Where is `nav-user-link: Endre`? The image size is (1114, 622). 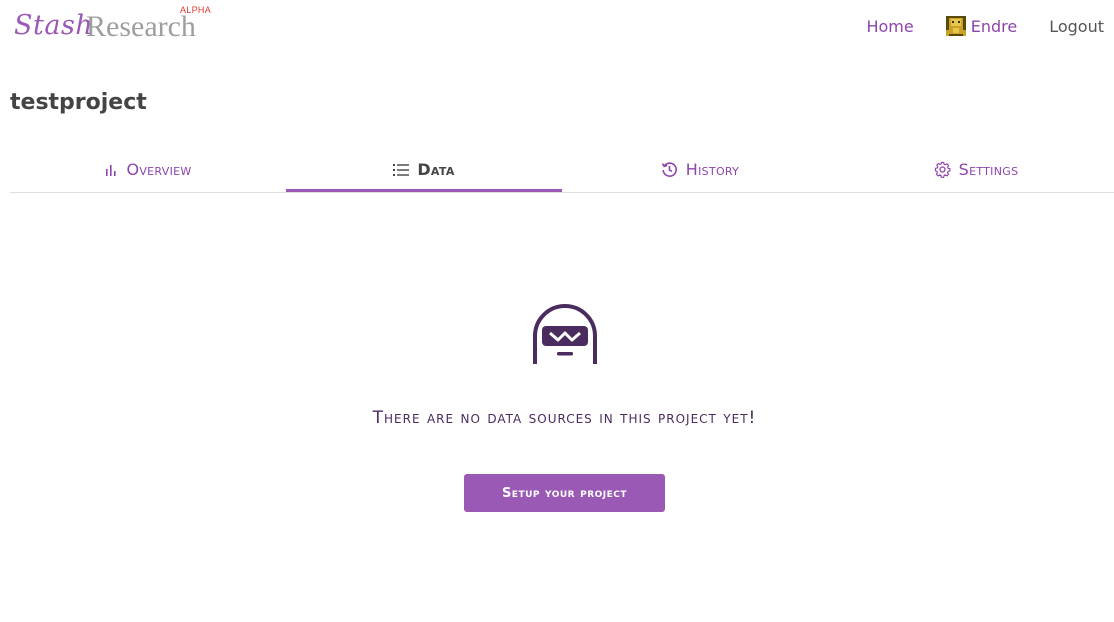
nav-user-link: Endre is located at coordinates (981, 26).